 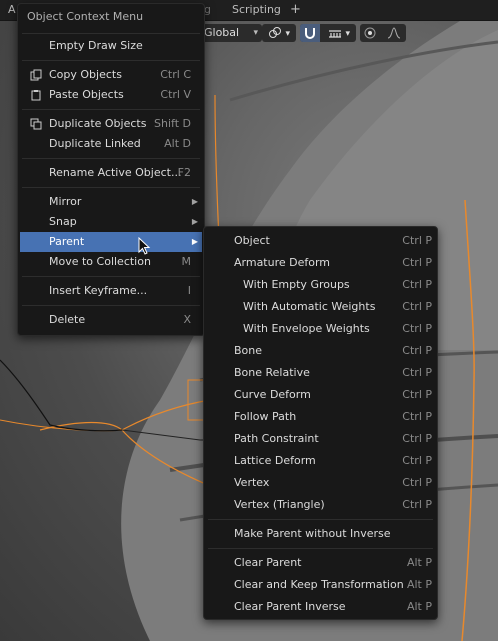 I want to click on menu-item-label: With Automatic Weights, so click(x=309, y=306).